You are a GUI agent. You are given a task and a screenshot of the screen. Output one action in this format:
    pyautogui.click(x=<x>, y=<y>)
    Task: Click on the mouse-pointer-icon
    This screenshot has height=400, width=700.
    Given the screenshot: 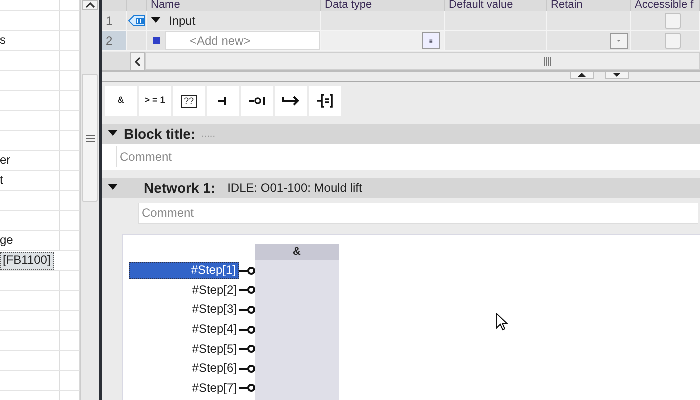 What is the action you would take?
    pyautogui.click(x=502, y=322)
    